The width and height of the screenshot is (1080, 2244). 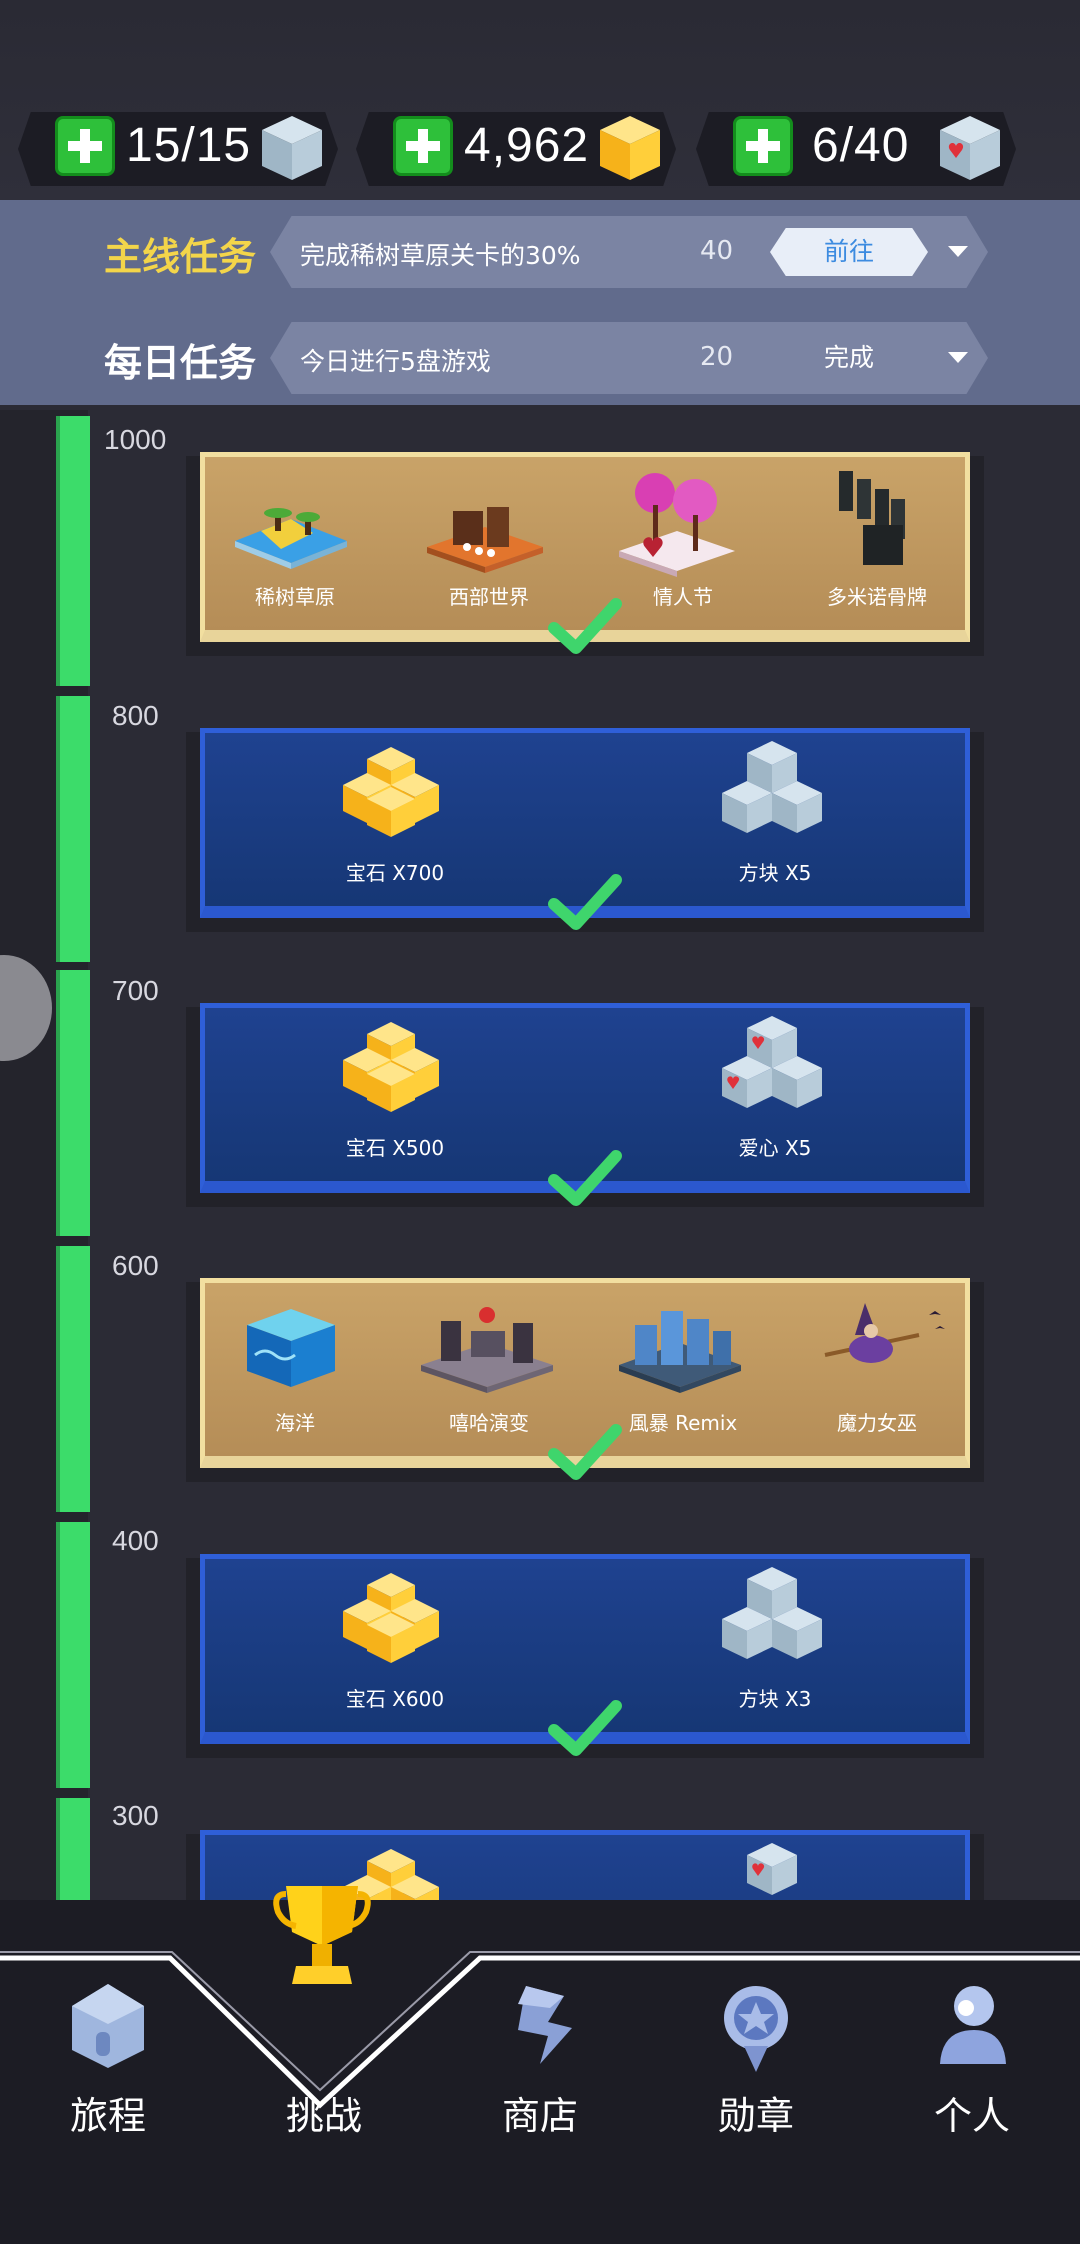 I want to click on medal-icon, so click(x=756, y=2029).